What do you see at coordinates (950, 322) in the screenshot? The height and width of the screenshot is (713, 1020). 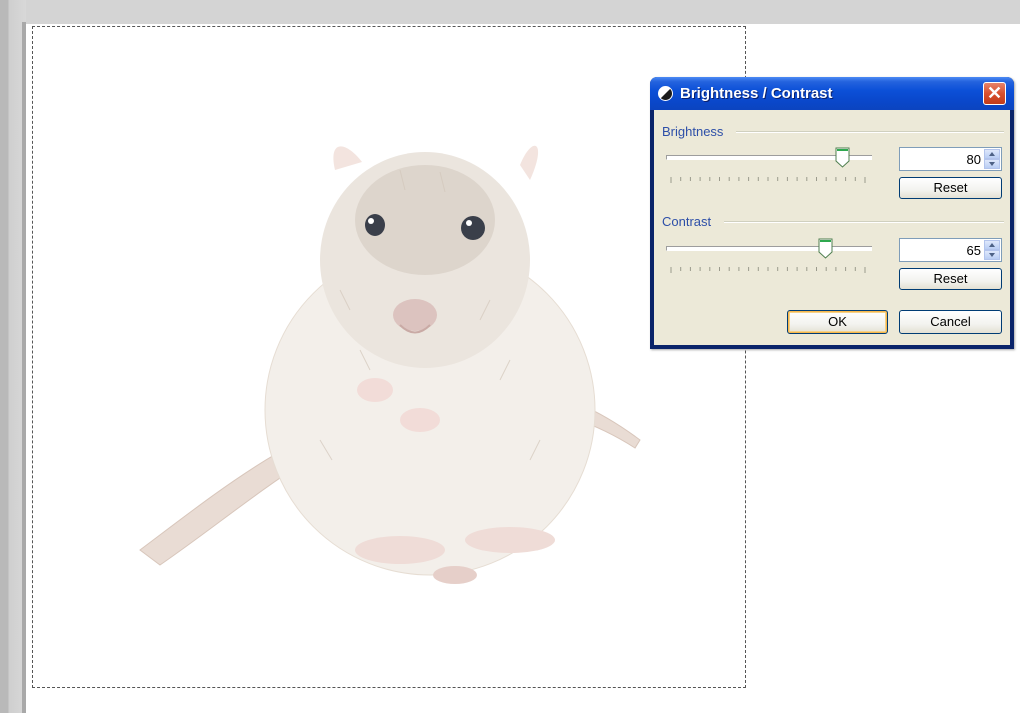 I see `cancel-button: Cancel` at bounding box center [950, 322].